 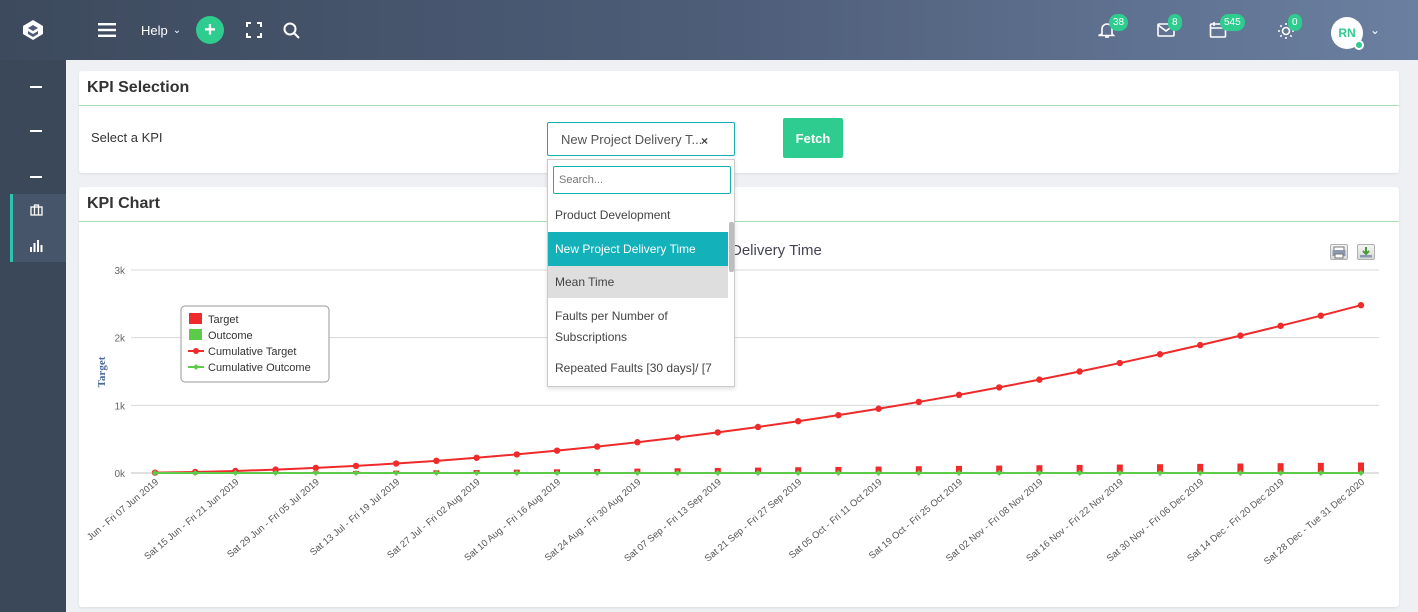 I want to click on print-chart-button, so click(x=1339, y=252).